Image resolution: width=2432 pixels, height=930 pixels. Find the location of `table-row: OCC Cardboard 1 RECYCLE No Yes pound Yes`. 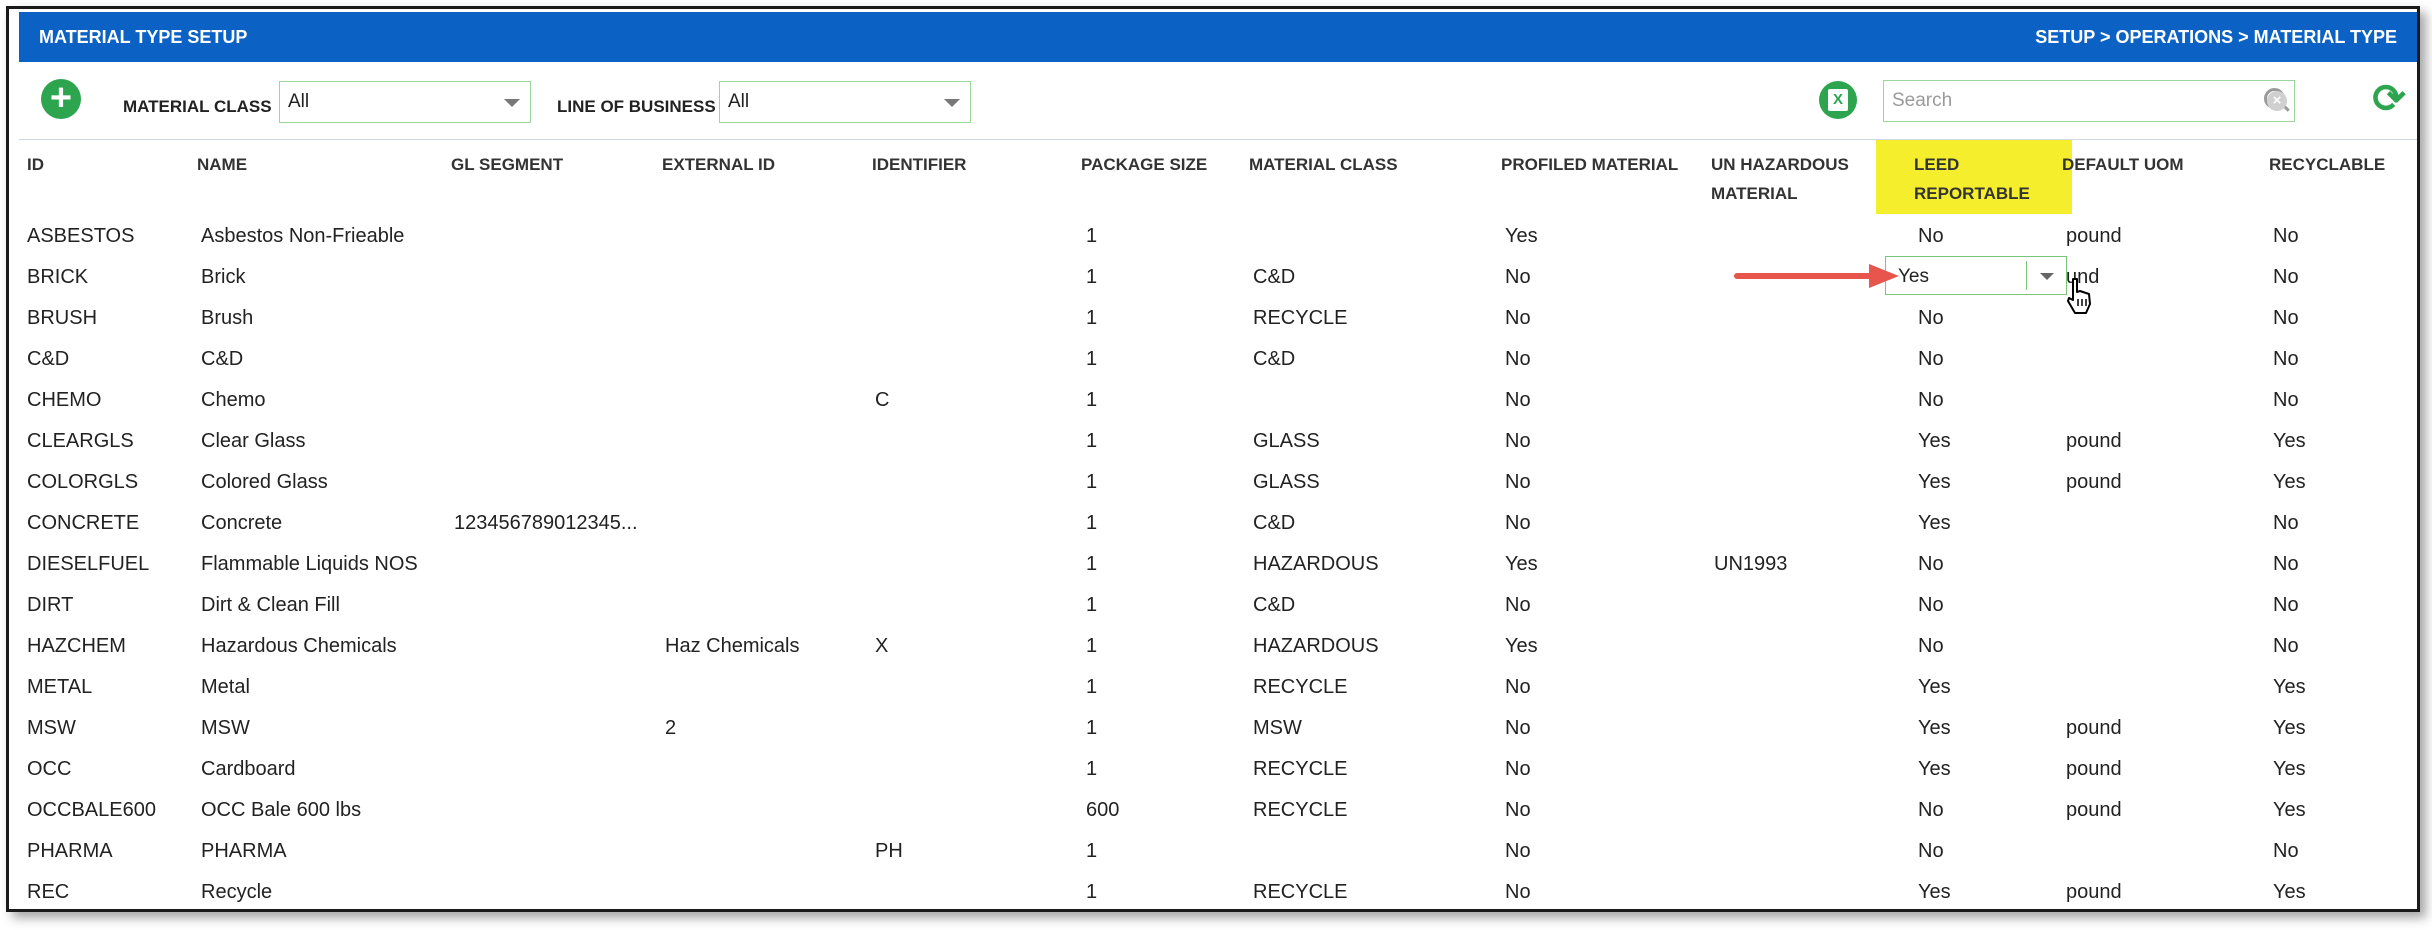

table-row: OCC Cardboard 1 RECYCLE No Yes pound Yes is located at coordinates (1218, 768).